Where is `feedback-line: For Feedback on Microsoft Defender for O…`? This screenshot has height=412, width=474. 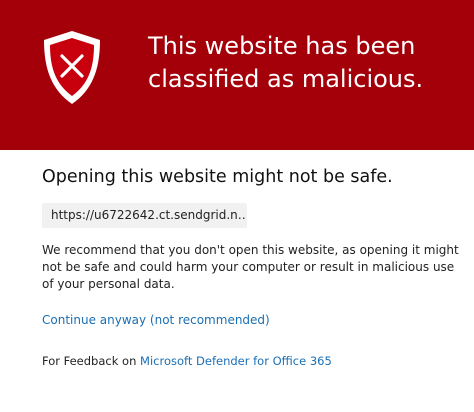 feedback-line: For Feedback on Microsoft Defender for O… is located at coordinates (187, 361).